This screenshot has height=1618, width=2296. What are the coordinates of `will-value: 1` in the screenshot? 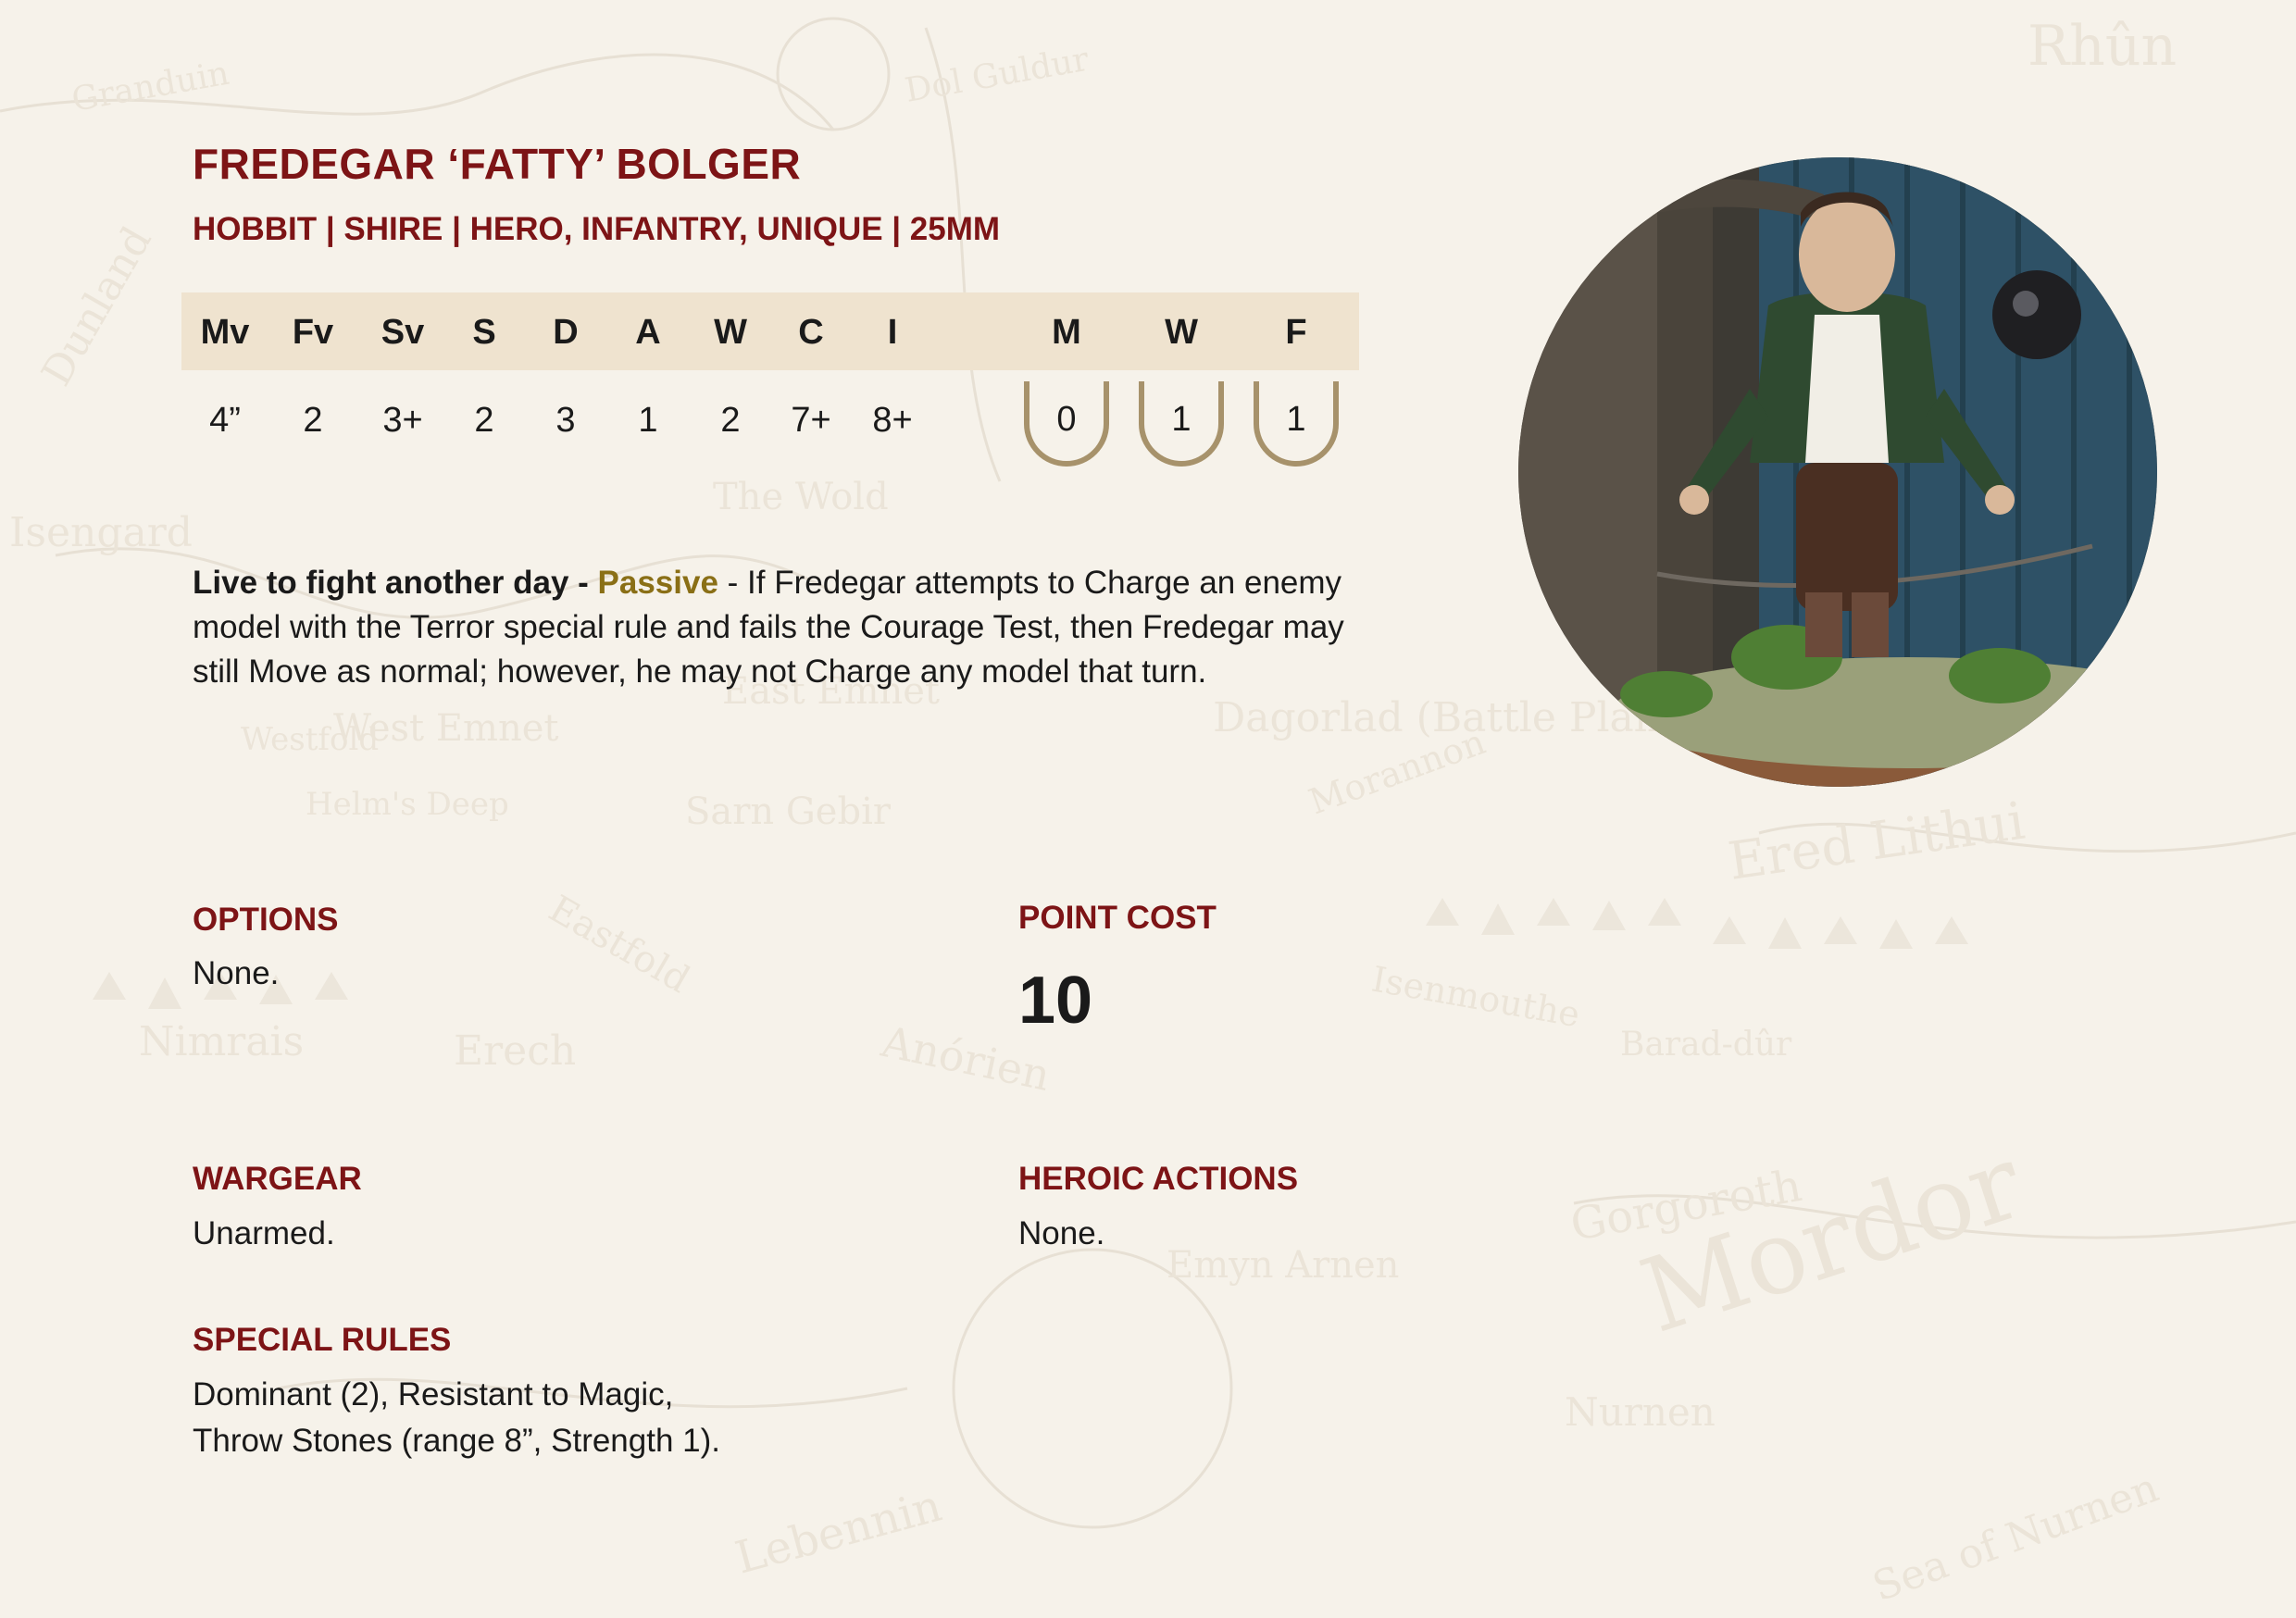 It's located at (1181, 419).